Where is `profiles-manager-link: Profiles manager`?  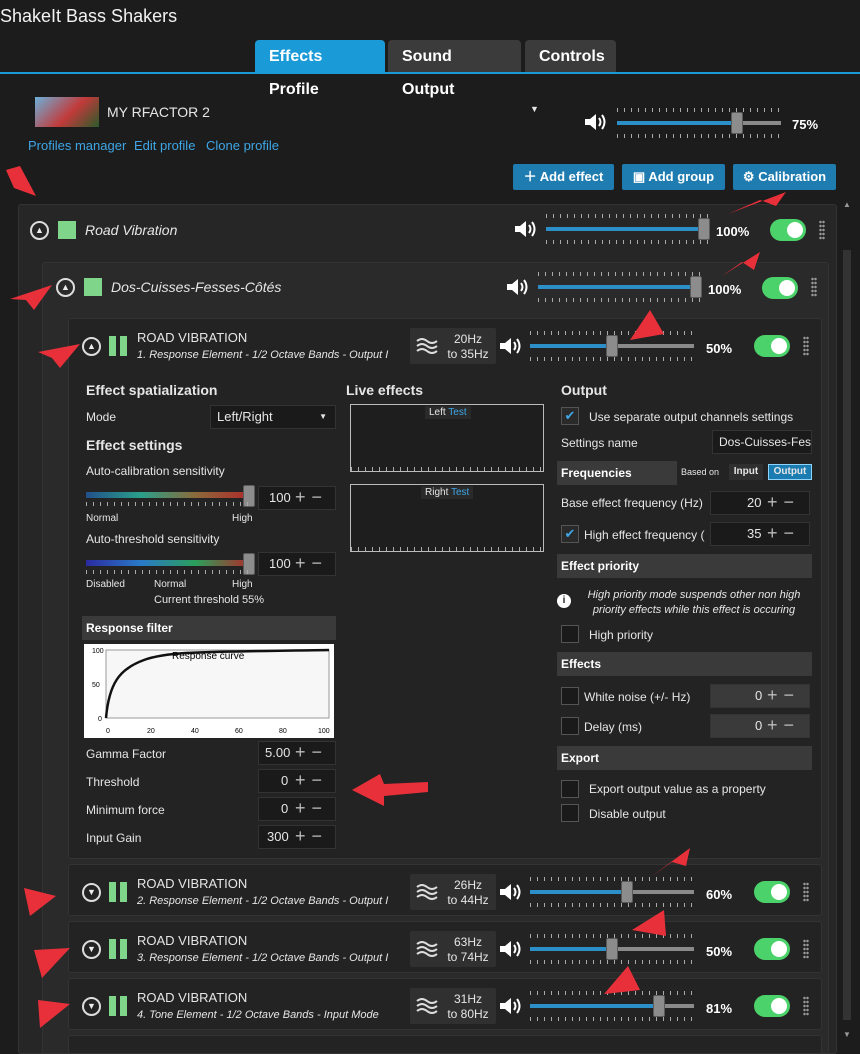 profiles-manager-link: Profiles manager is located at coordinates (77, 145).